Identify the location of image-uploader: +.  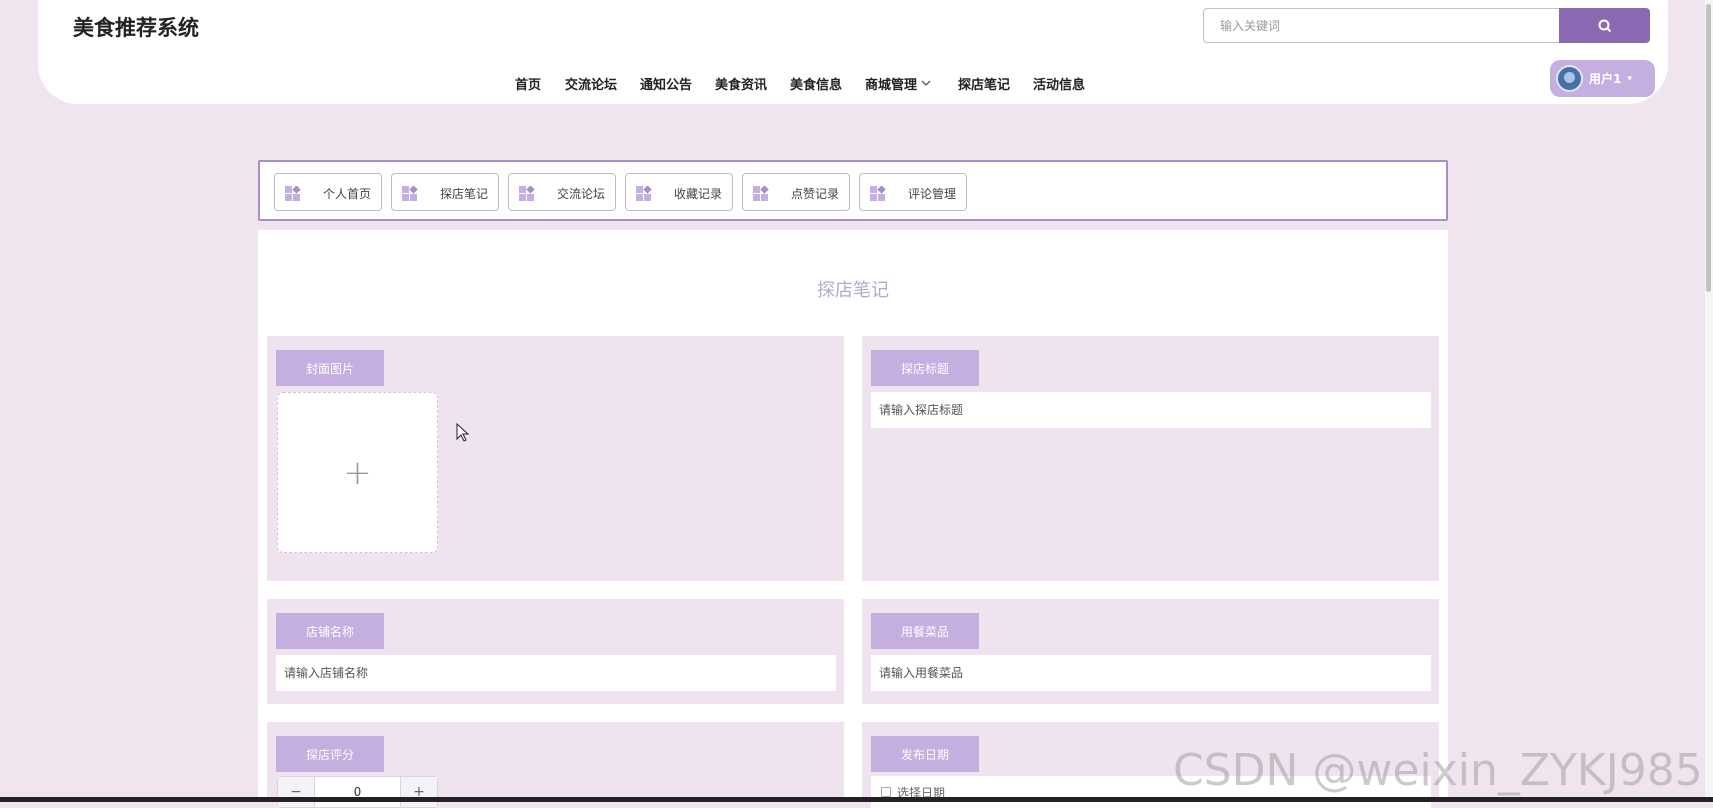
(357, 472).